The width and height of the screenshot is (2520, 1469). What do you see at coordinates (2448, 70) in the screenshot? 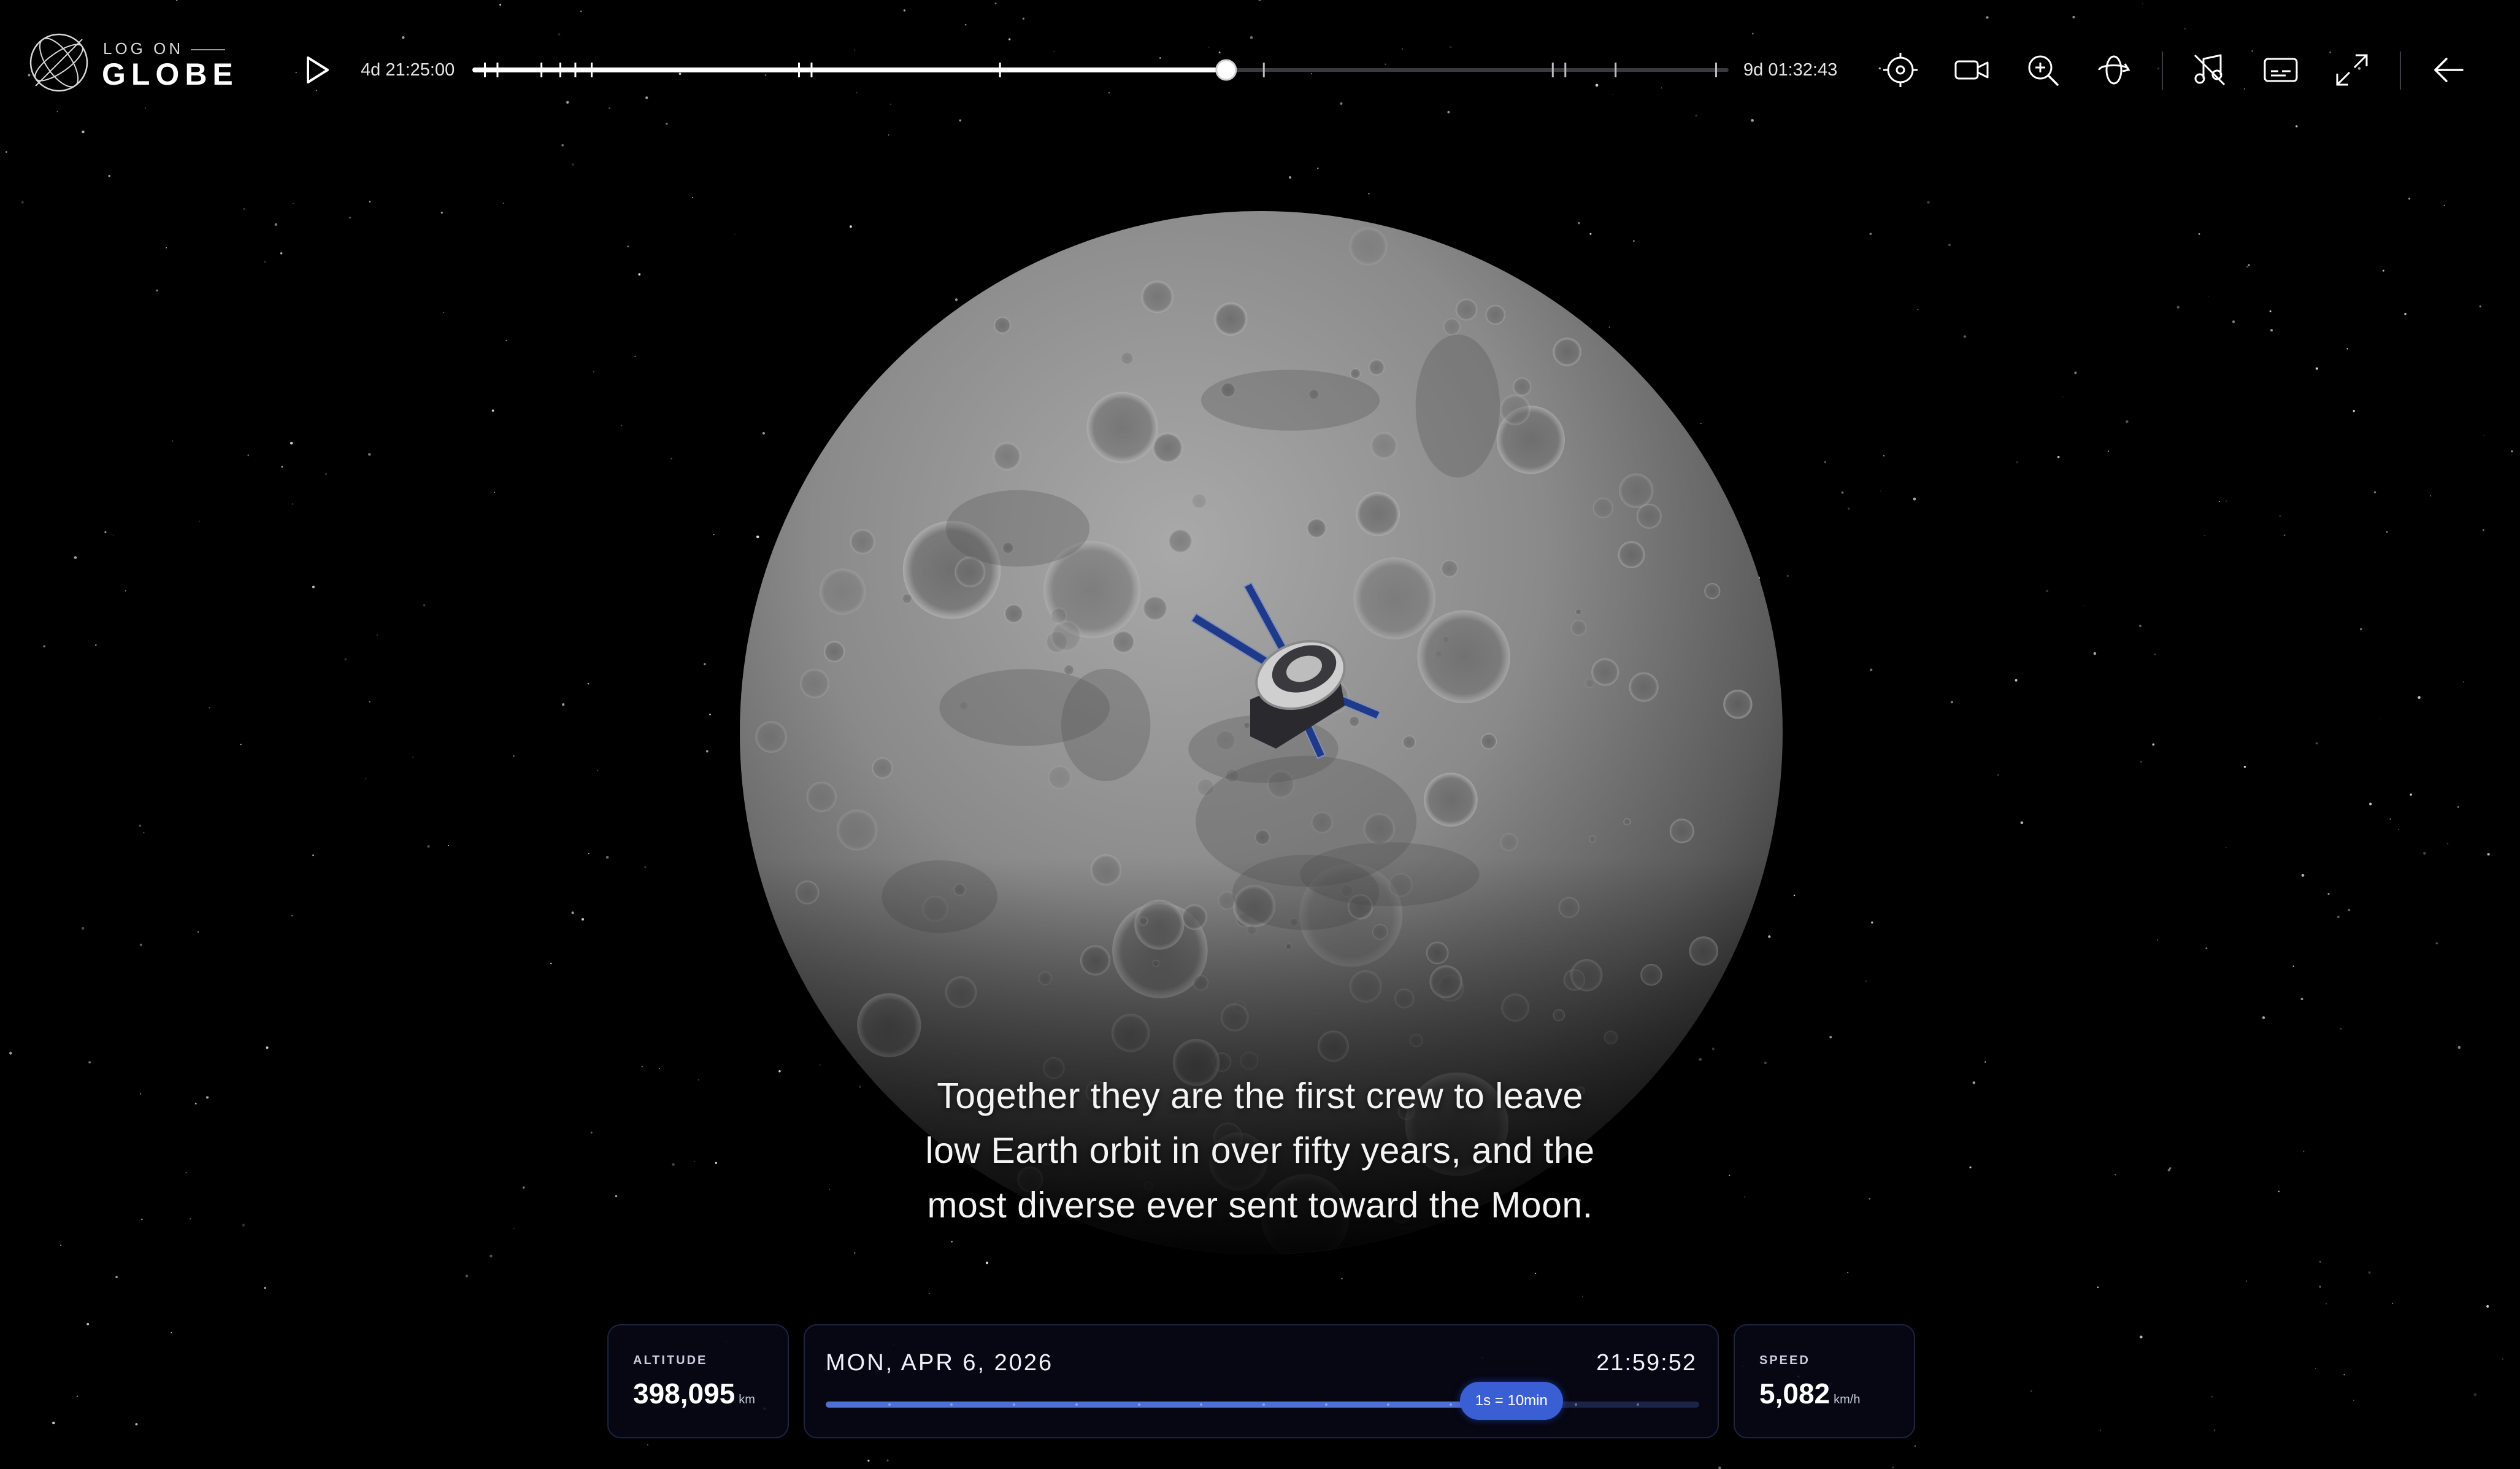
I see `back-arrow-icon` at bounding box center [2448, 70].